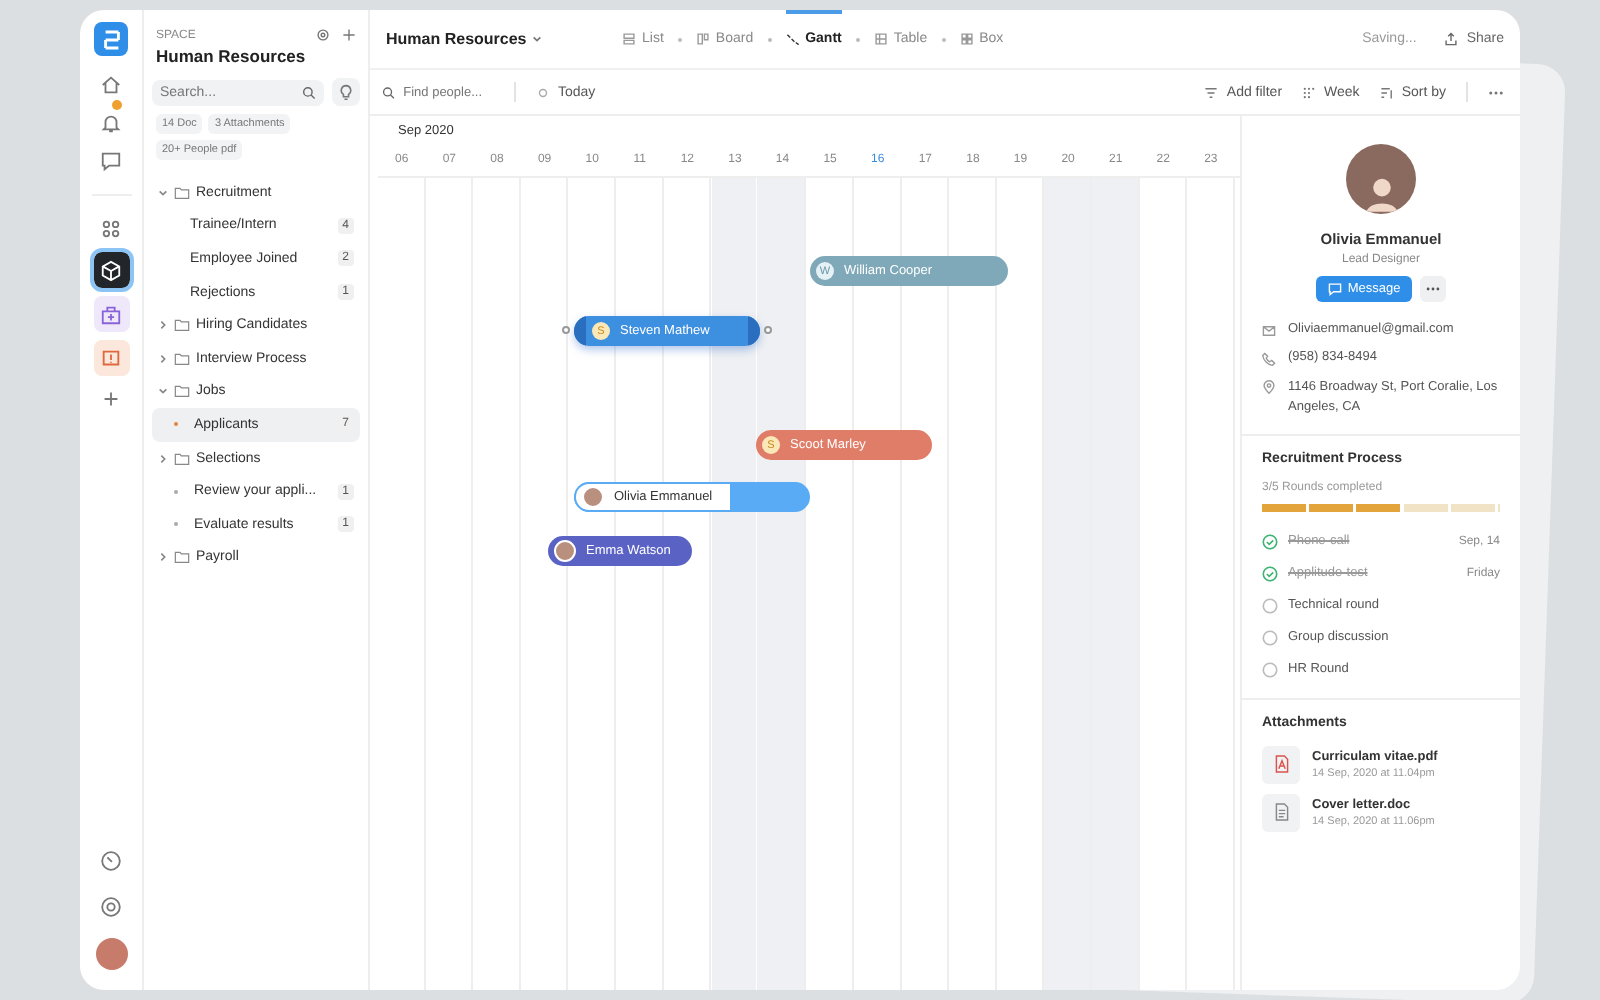 This screenshot has width=1600, height=1000. Describe the element at coordinates (111, 954) in the screenshot. I see `user-avatar` at that location.